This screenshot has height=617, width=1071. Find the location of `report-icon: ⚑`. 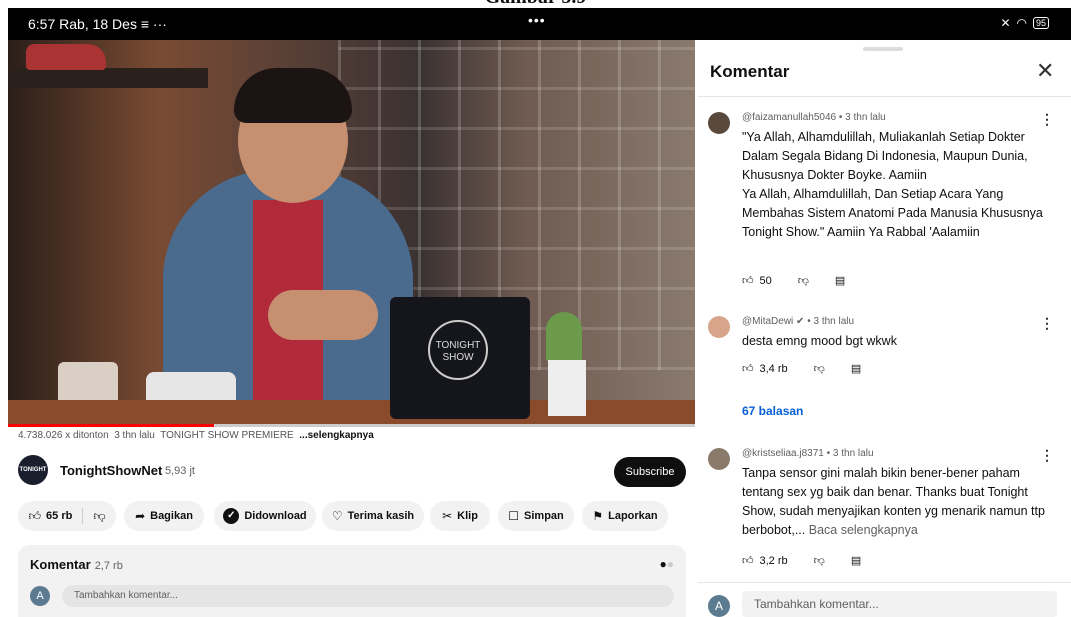

report-icon: ⚑ is located at coordinates (598, 516).